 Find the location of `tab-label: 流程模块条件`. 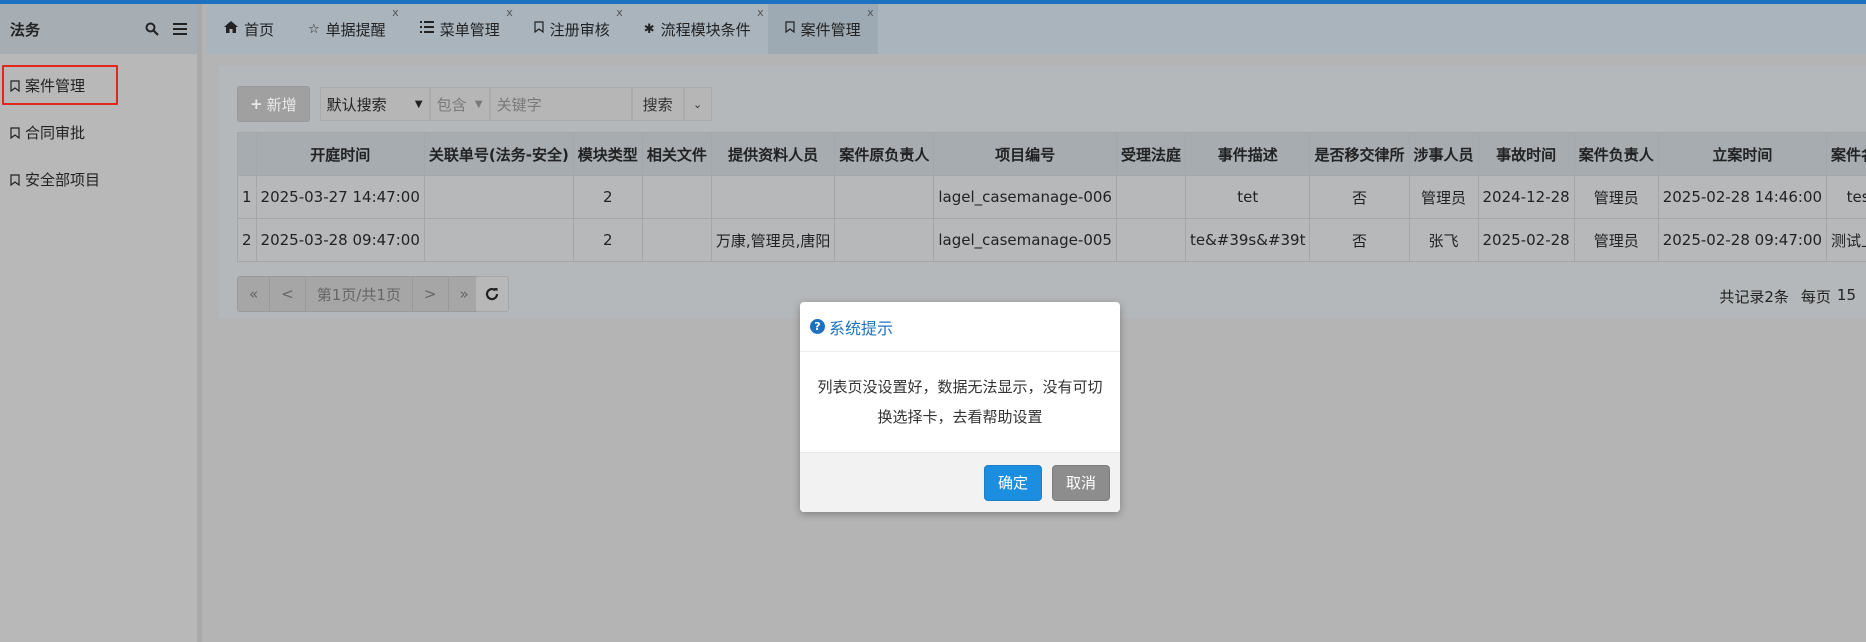

tab-label: 流程模块条件 is located at coordinates (705, 29).